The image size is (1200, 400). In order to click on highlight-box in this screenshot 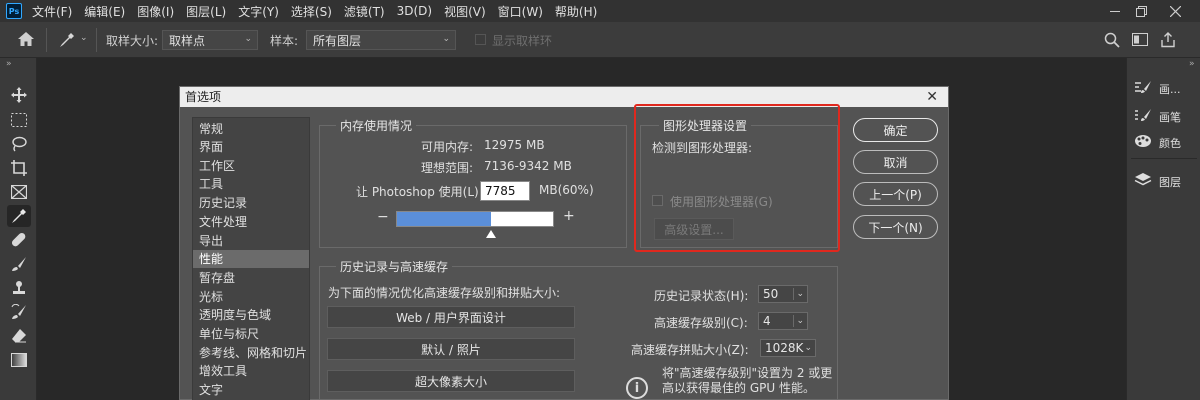, I will do `click(737, 178)`.